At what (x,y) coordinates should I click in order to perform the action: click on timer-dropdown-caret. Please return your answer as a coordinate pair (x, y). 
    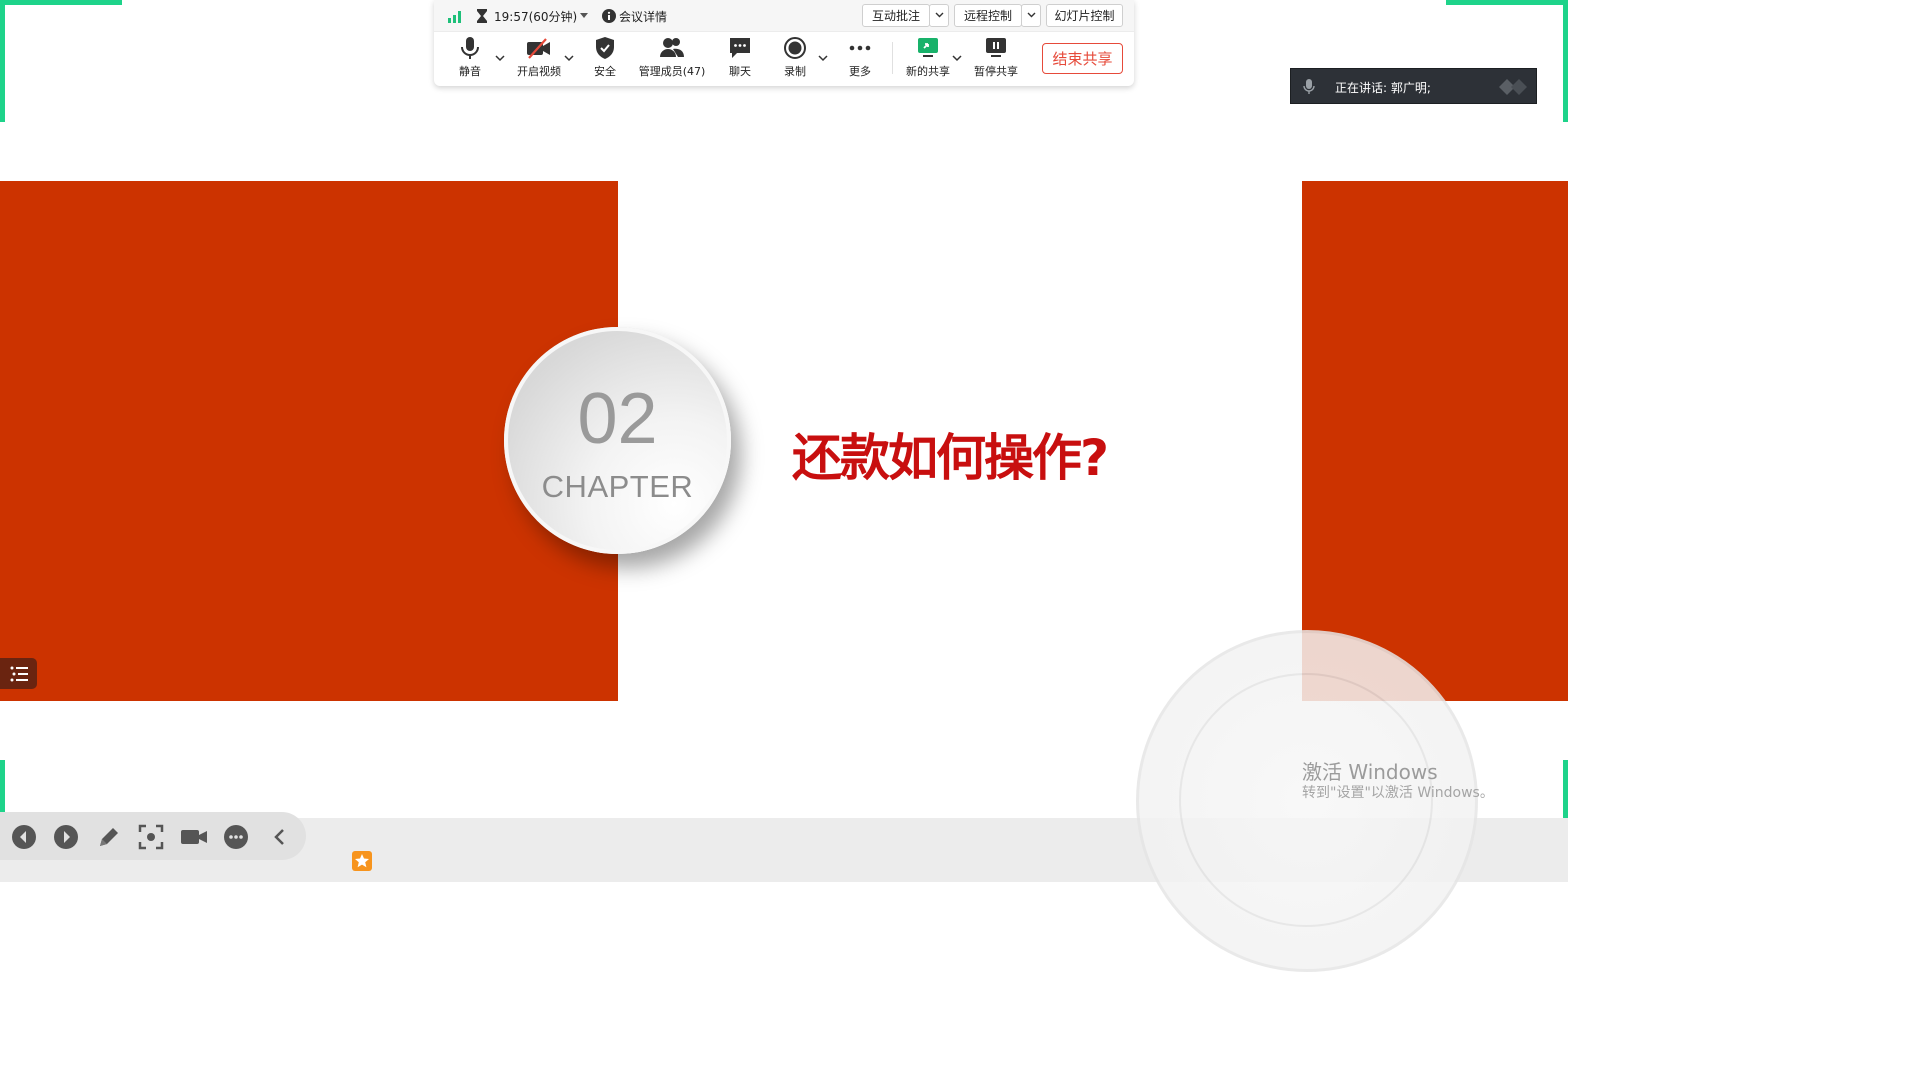
    Looking at the image, I should click on (584, 15).